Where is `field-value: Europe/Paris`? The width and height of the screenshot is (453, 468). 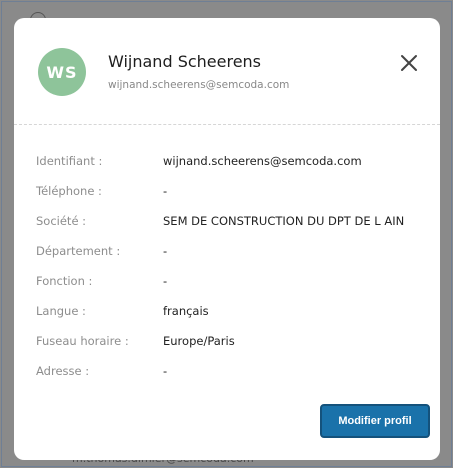 field-value: Europe/Paris is located at coordinates (199, 341).